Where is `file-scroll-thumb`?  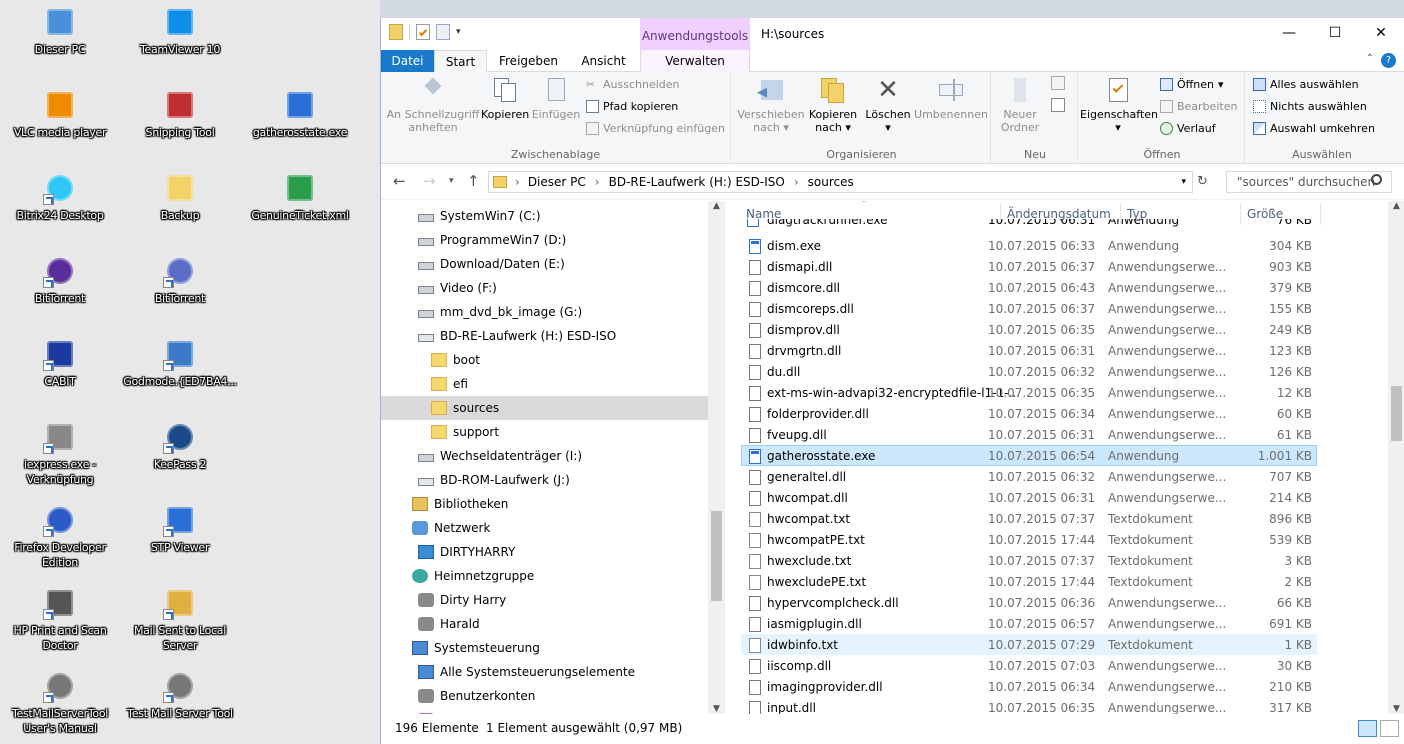 file-scroll-thumb is located at coordinates (1396, 413).